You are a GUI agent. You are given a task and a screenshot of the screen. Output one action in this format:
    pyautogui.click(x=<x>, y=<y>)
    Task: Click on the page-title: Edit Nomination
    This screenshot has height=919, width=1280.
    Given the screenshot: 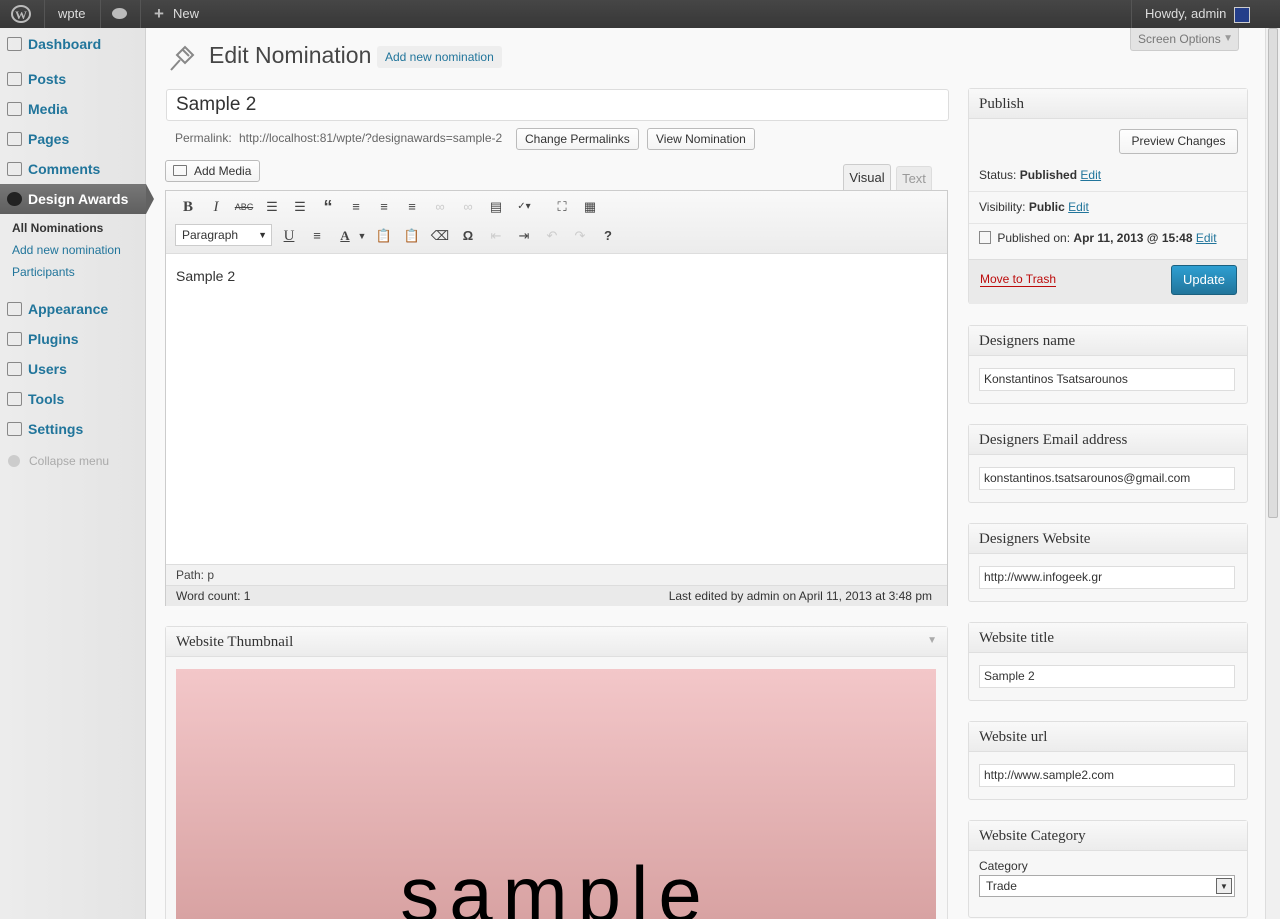 What is the action you would take?
    pyautogui.click(x=290, y=55)
    